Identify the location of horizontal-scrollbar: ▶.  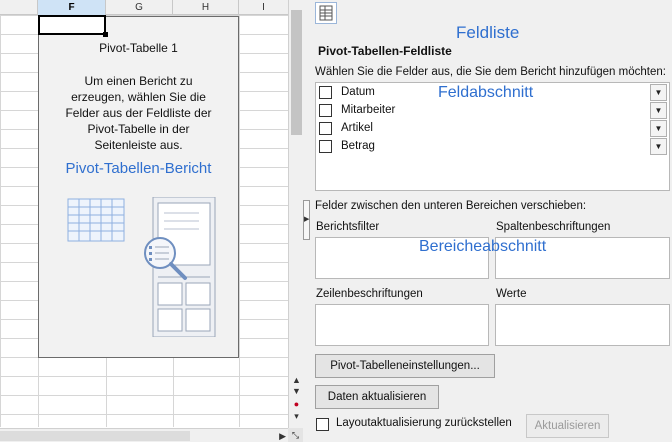
(144, 435).